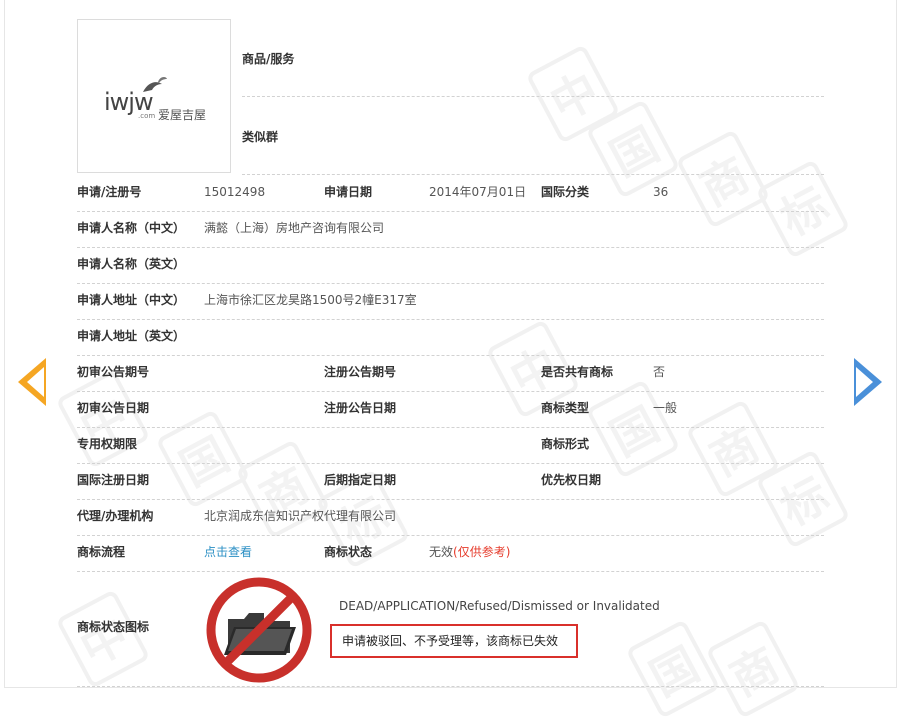  Describe the element at coordinates (577, 372) in the screenshot. I see `shared-trademark-label: 是否共有商标` at that location.